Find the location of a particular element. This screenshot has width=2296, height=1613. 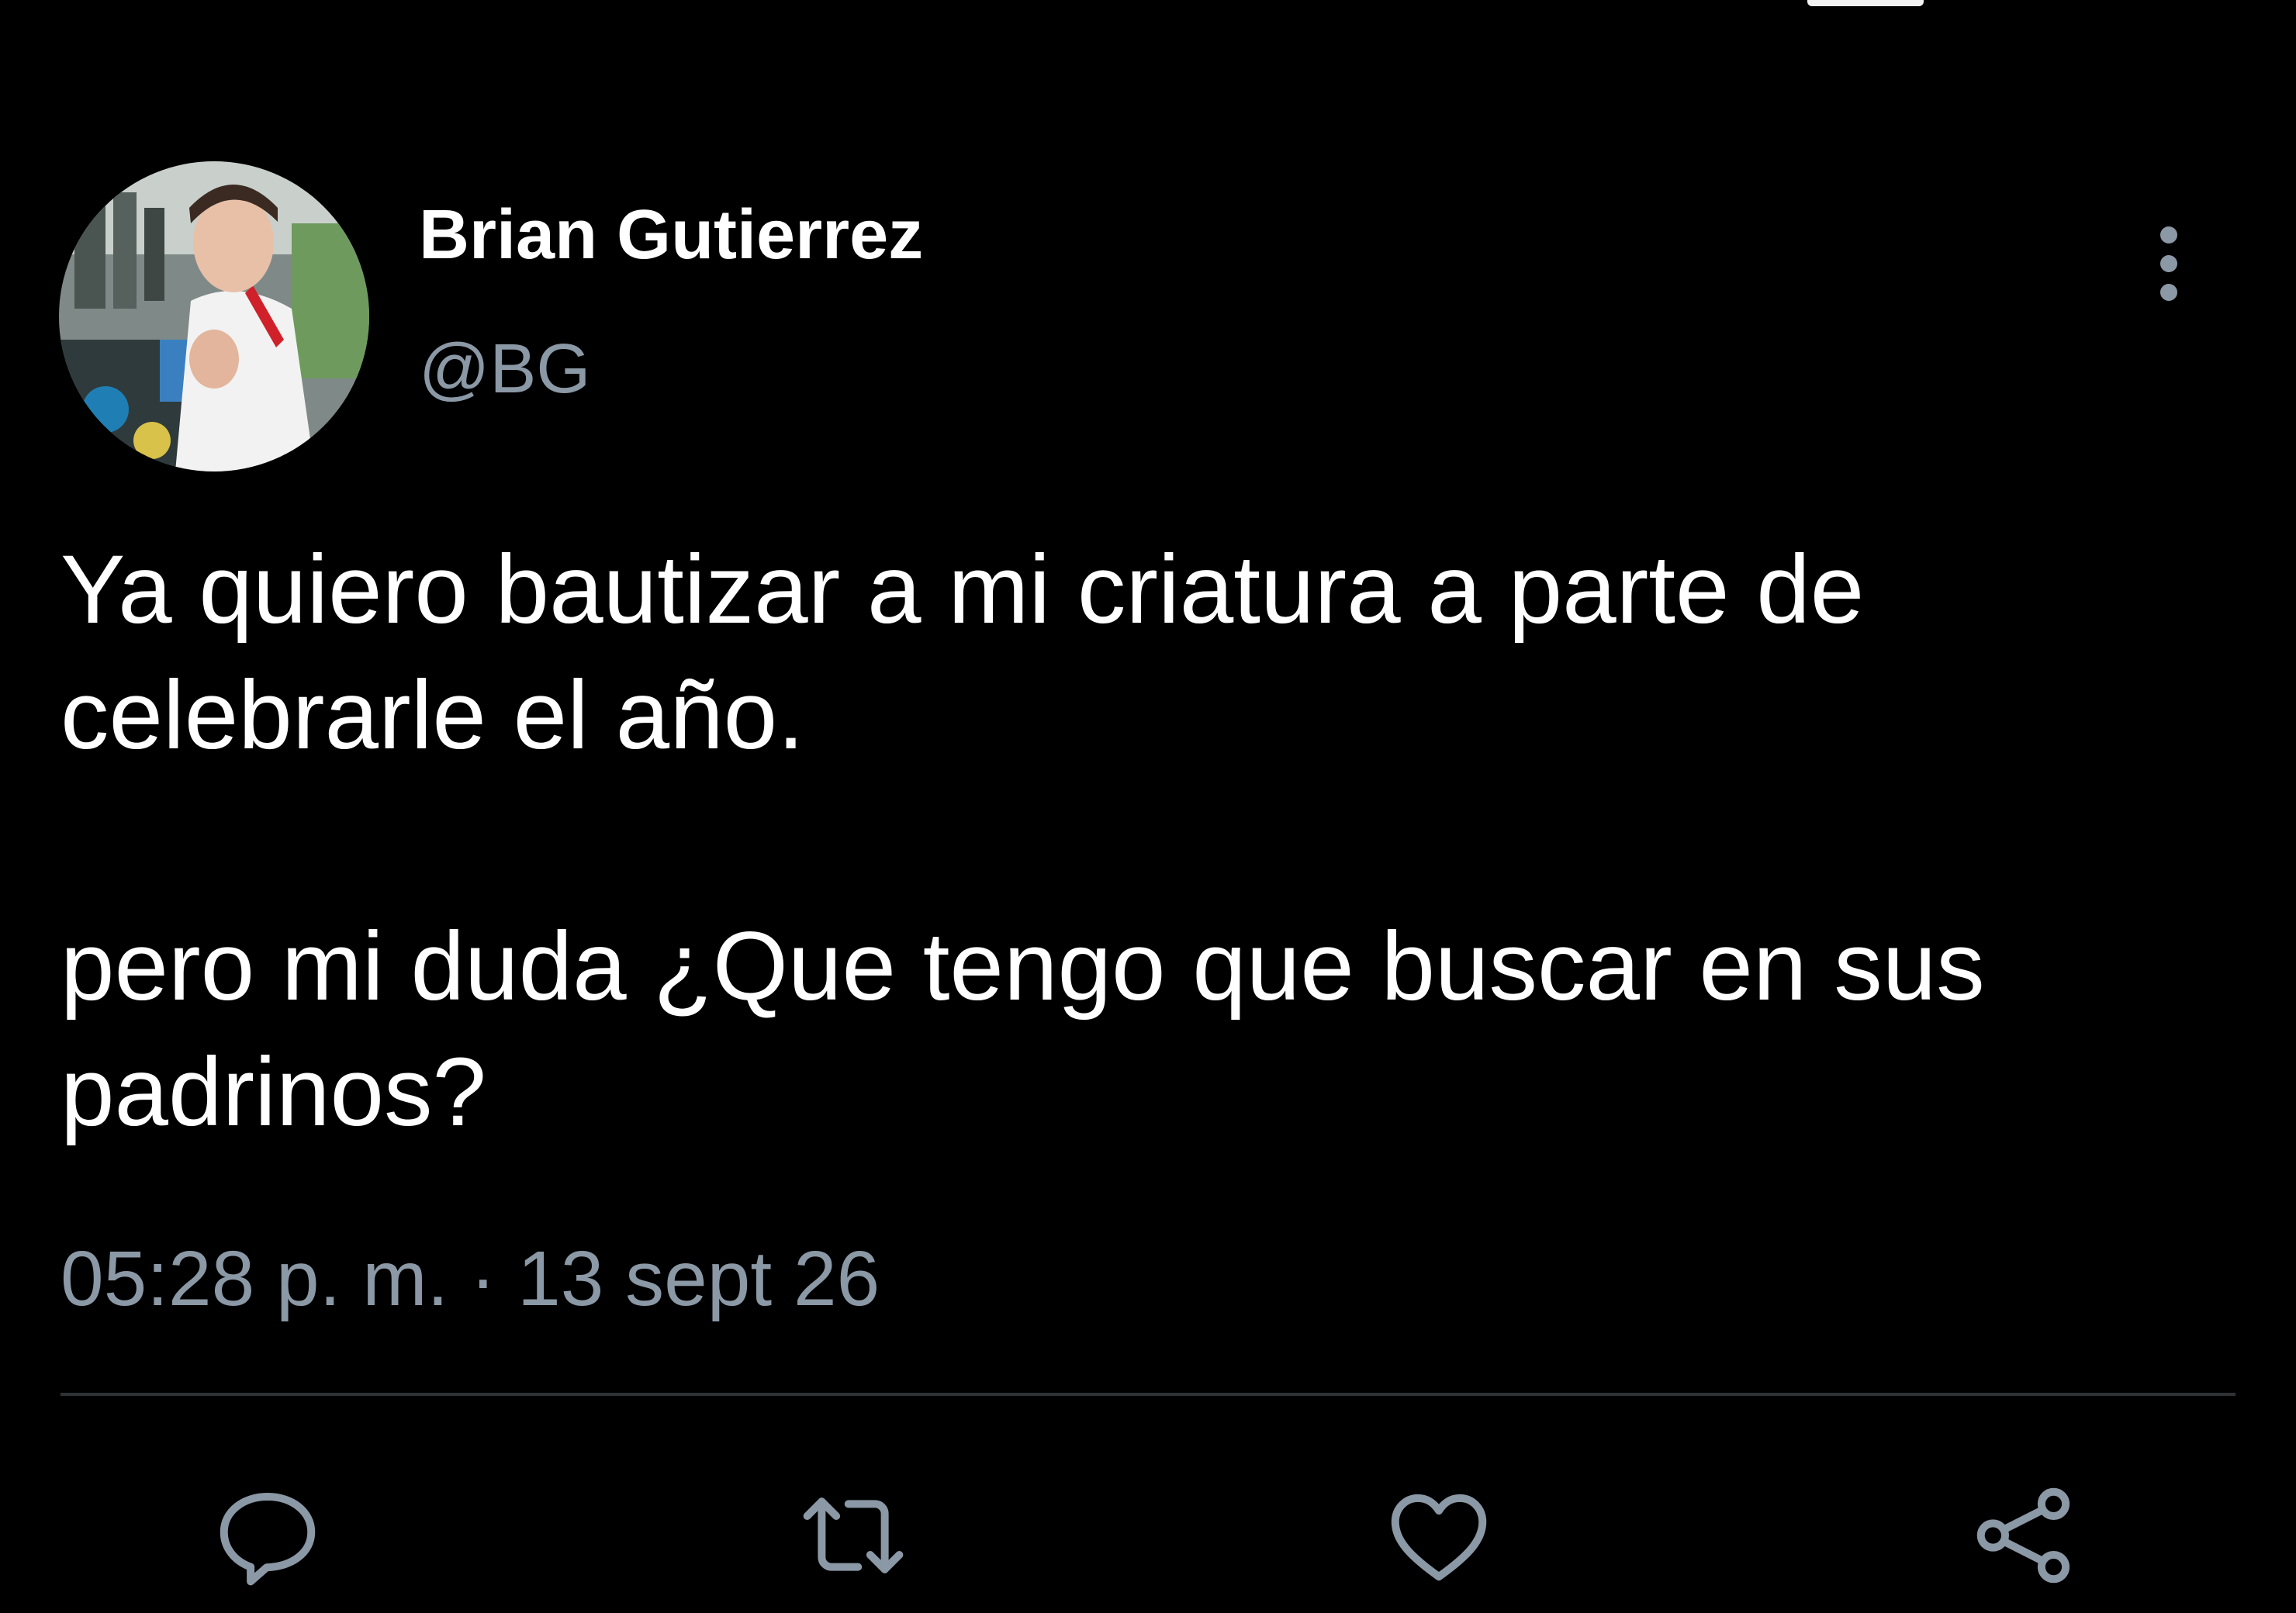

avatar is located at coordinates (214, 316).